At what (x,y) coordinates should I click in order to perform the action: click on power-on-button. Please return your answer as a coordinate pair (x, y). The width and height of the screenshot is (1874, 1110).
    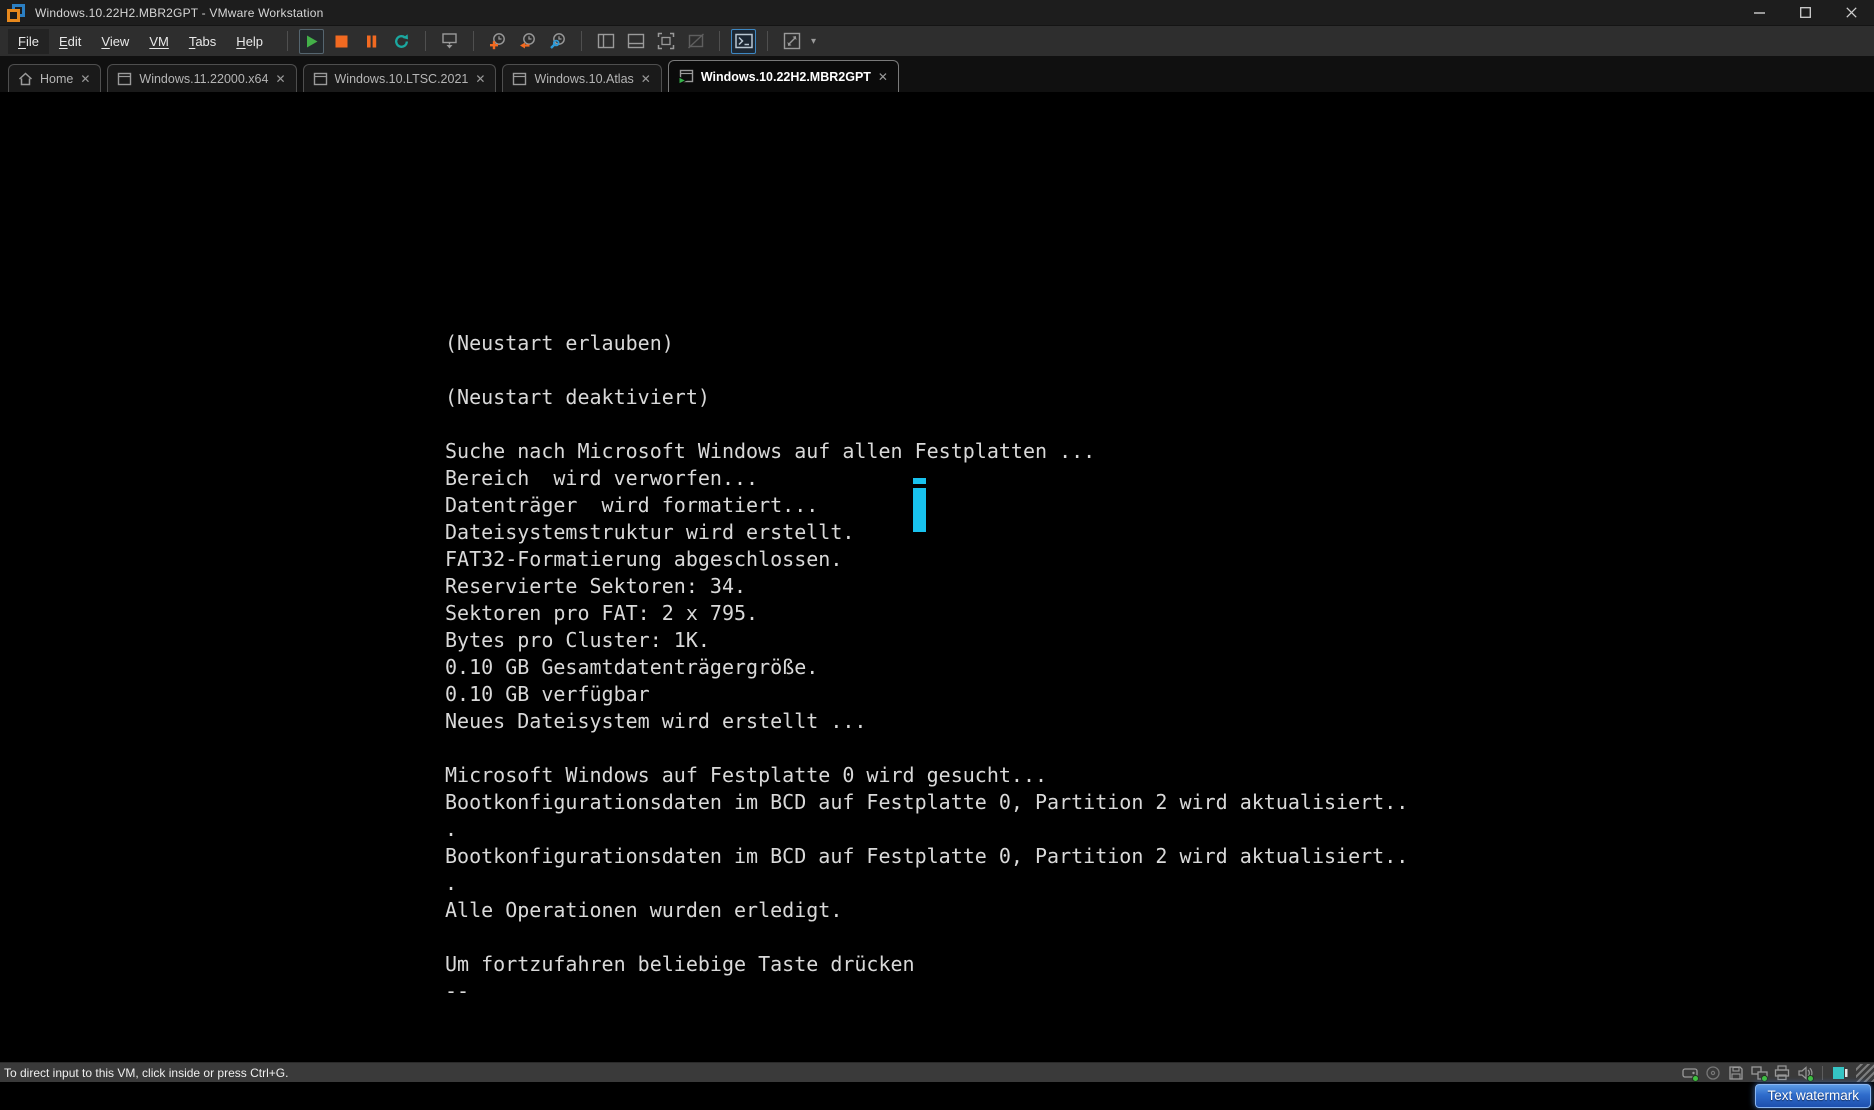
    Looking at the image, I should click on (312, 41).